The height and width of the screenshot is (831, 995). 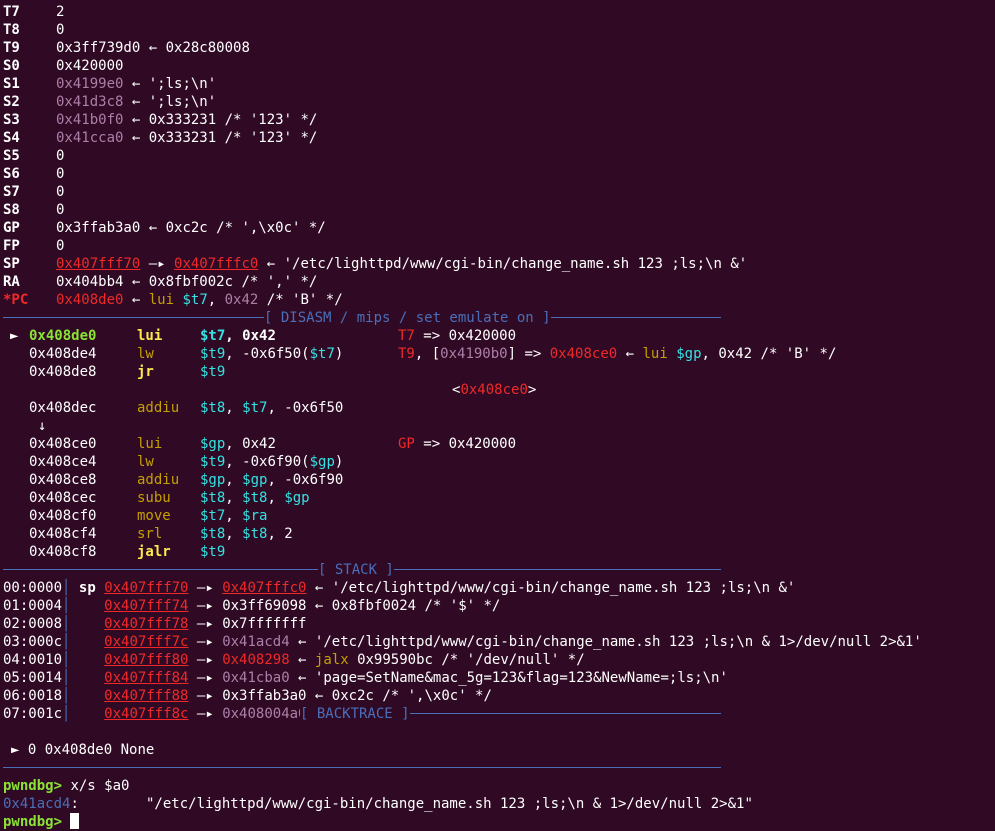 I want to click on annotation-text: ←, so click(x=630, y=354).